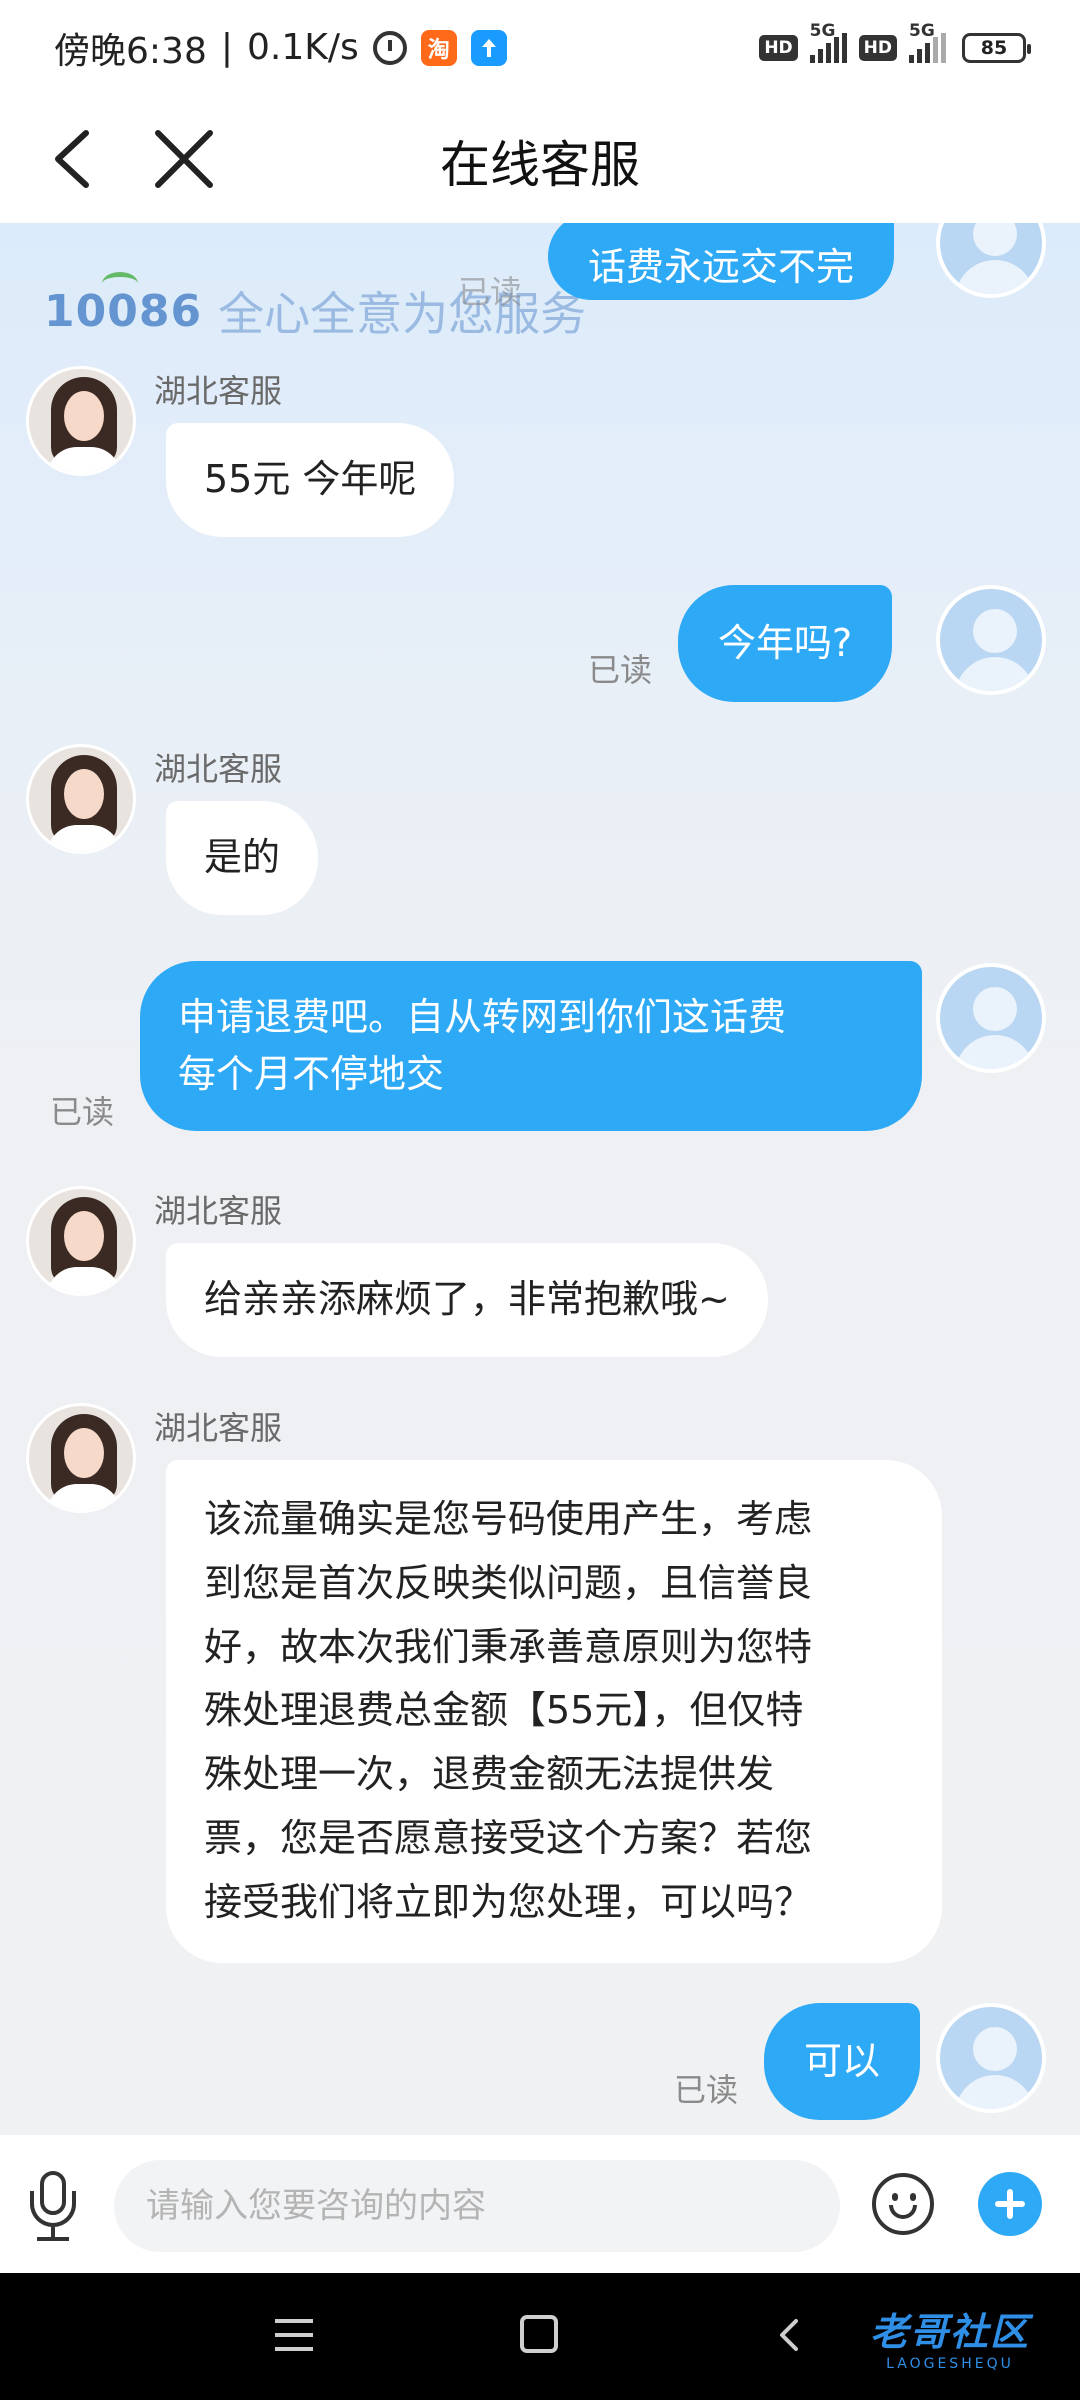  What do you see at coordinates (531, 1046) in the screenshot?
I see `message-bubble-user: 申请退费吧。自从转网到你们这话费 每个月不停地交` at bounding box center [531, 1046].